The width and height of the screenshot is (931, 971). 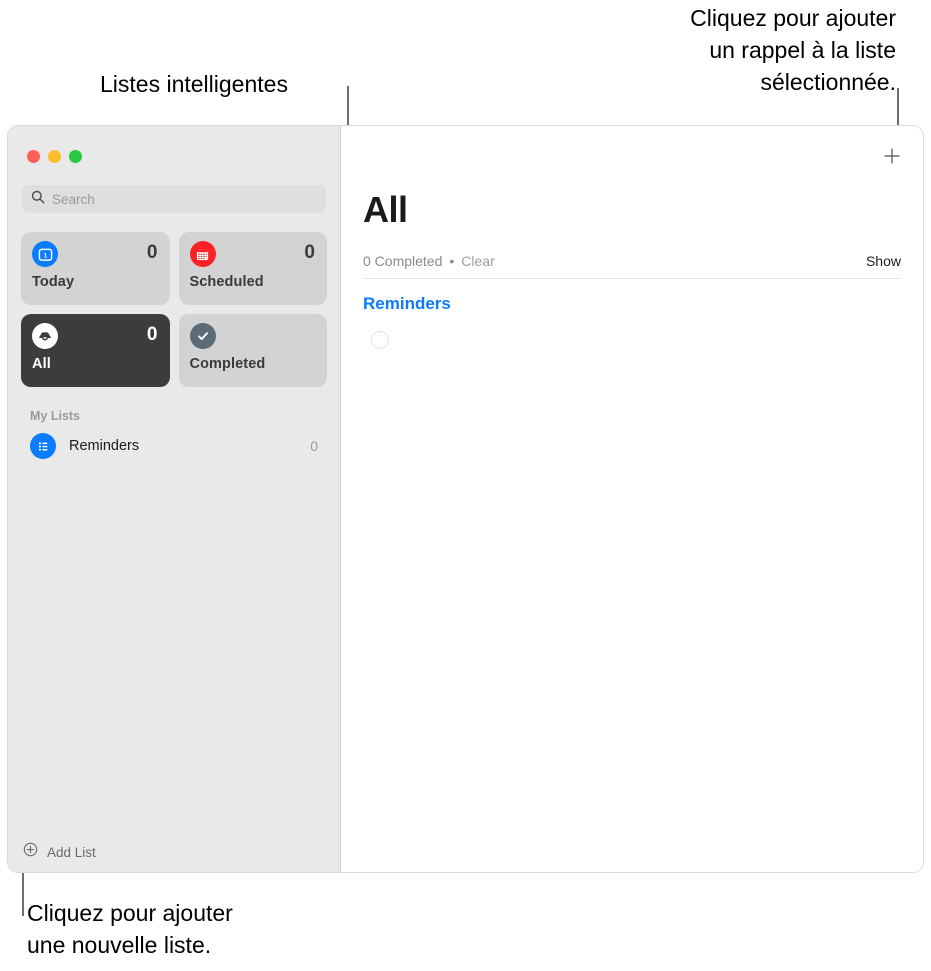 I want to click on smart-list-card-today: 1 0 Today, so click(x=95, y=268).